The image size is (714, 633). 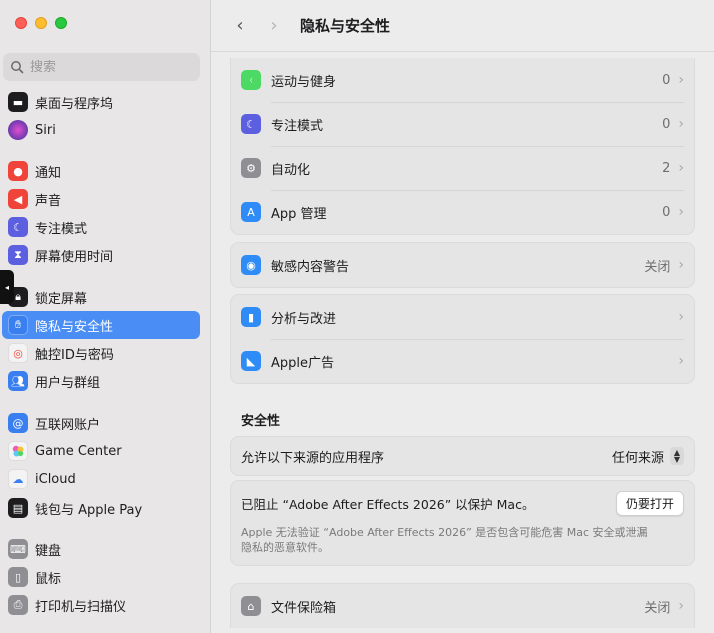 What do you see at coordinates (89, 510) in the screenshot?
I see `sidebar-item-label: 钱包与 Apple Pay` at bounding box center [89, 510].